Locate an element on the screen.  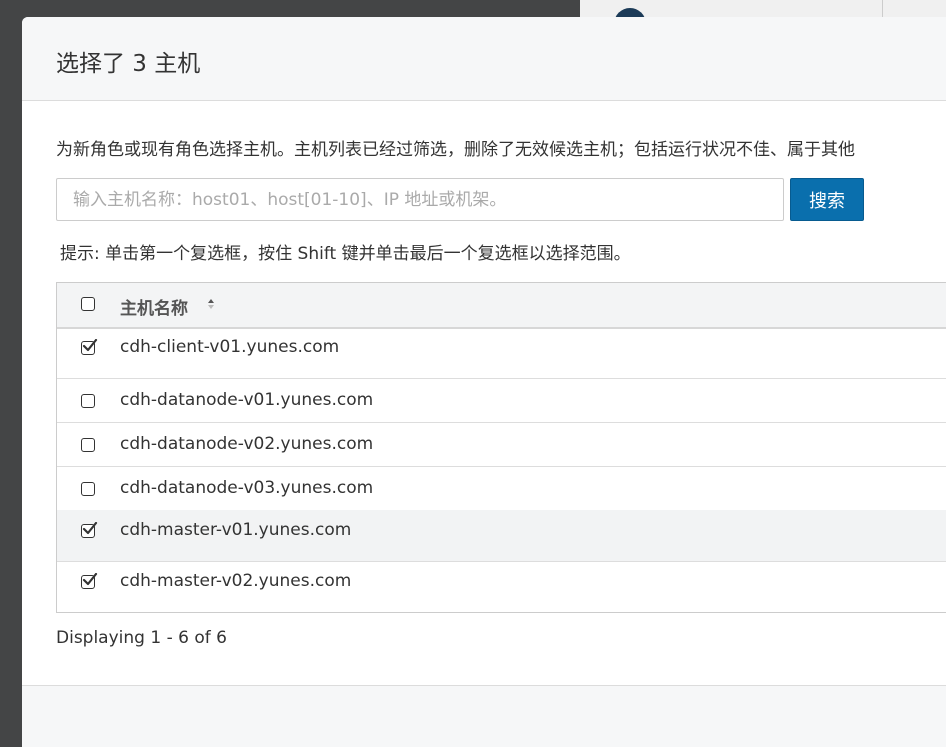
host-name: cdh-datanode-v02.yunes.com is located at coordinates (247, 444).